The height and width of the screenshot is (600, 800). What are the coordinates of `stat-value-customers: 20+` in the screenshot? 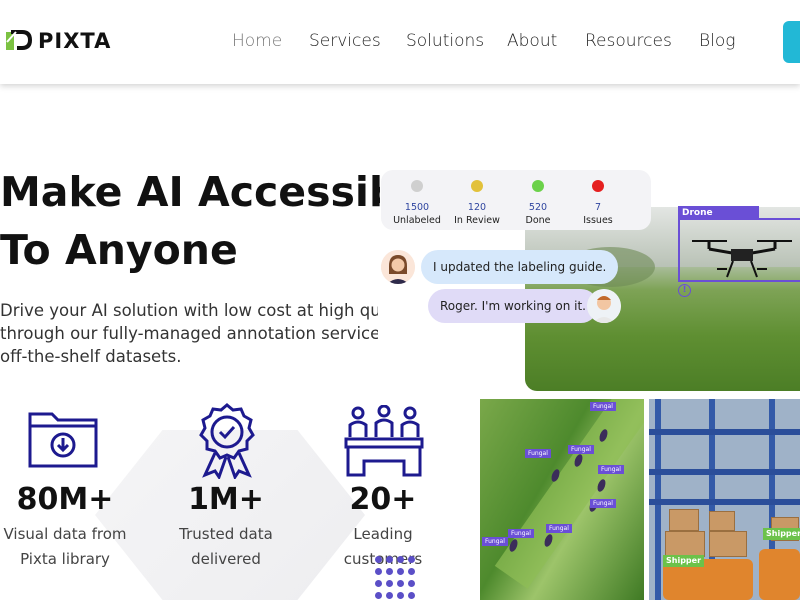 It's located at (383, 499).